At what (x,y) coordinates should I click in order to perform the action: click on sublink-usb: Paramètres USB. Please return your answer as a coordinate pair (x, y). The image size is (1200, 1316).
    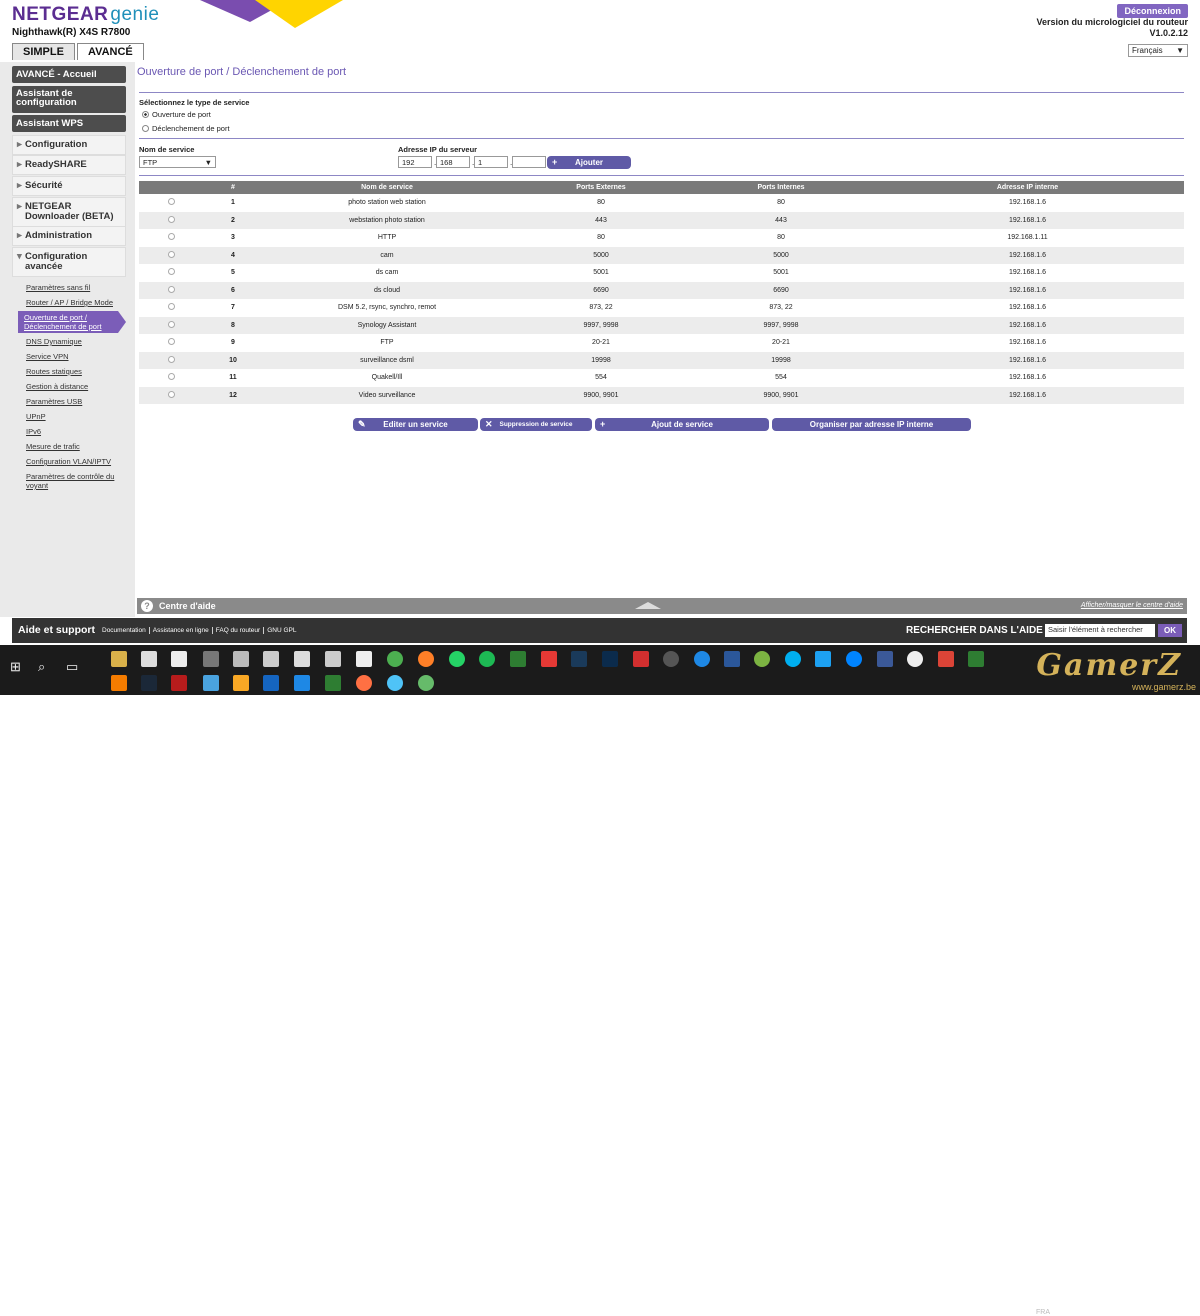
    Looking at the image, I should click on (54, 401).